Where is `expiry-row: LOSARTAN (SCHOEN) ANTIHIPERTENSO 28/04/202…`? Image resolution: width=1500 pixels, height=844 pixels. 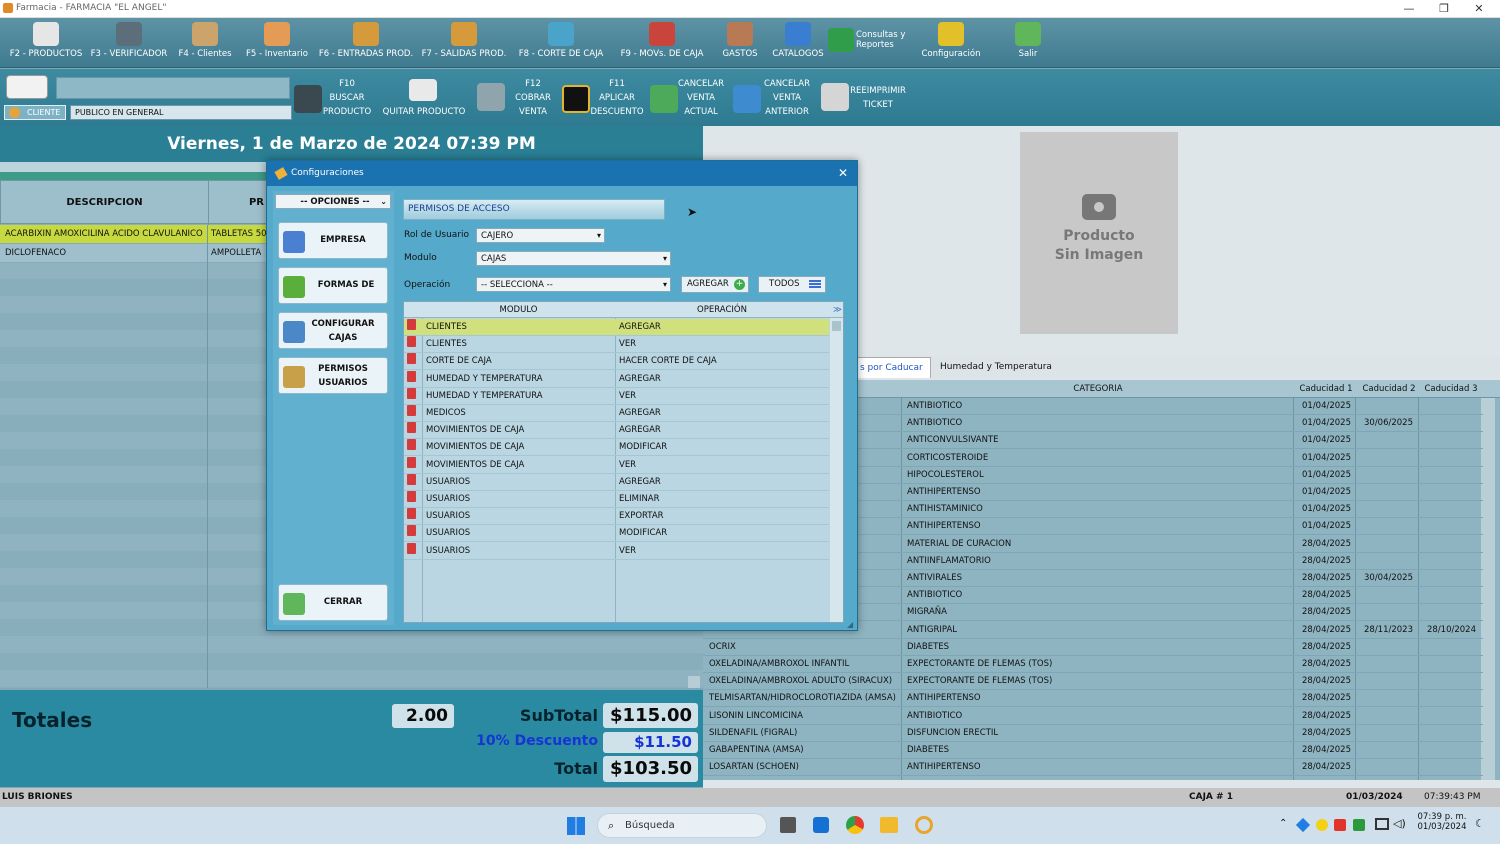
expiry-row: LOSARTAN (SCHOEN) ANTIHIPERTENSO 28/04/202… is located at coordinates (1093, 768).